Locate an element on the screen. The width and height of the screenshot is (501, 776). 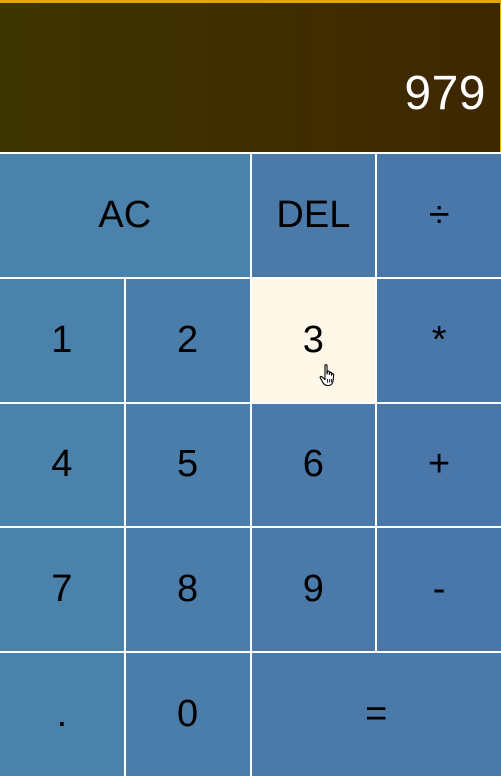
all-clear-button: AC is located at coordinates (125, 215).